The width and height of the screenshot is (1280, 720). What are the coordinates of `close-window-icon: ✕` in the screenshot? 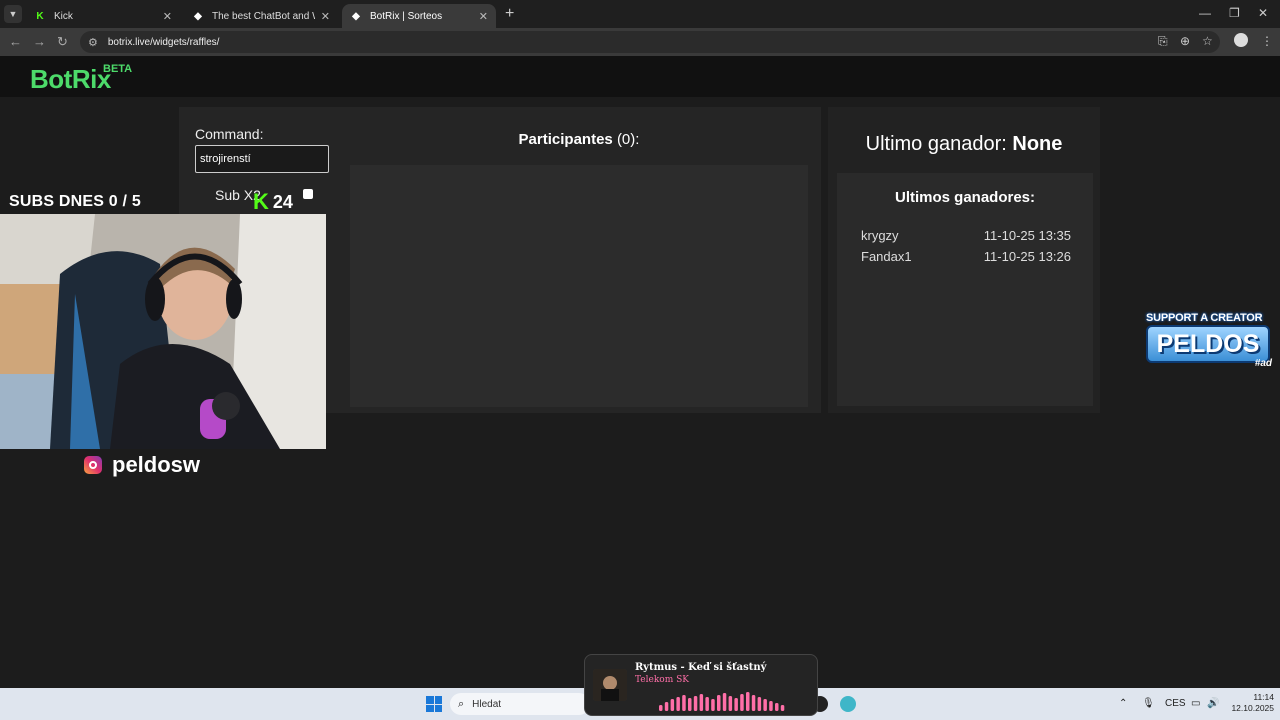 It's located at (1263, 13).